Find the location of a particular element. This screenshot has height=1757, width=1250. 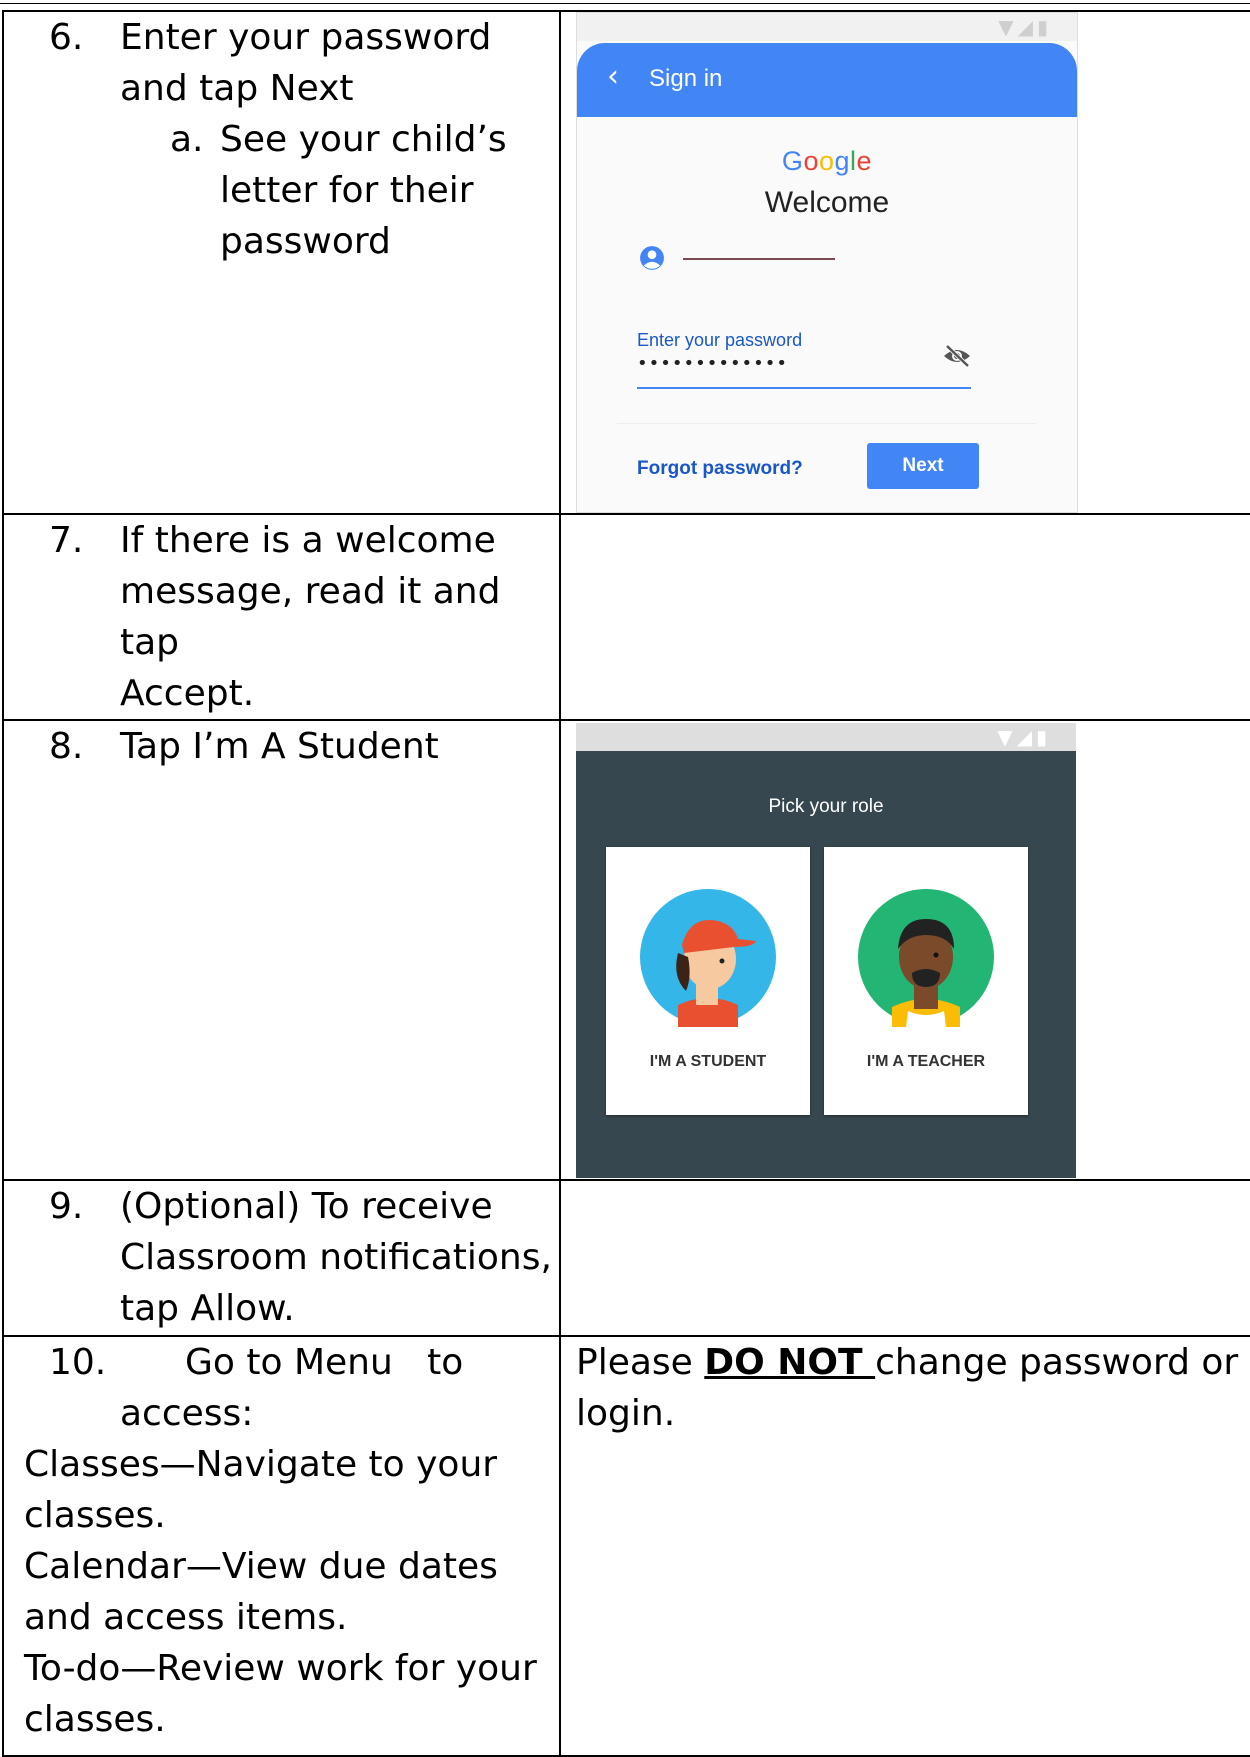

step-text: Classroom notifications, is located at coordinates (336, 1257).